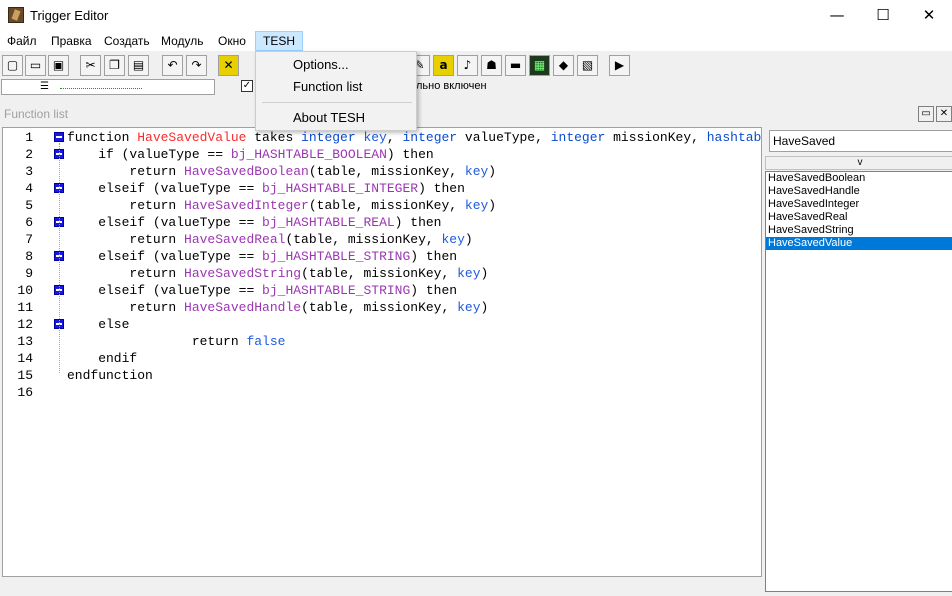 This screenshot has width=952, height=596. Describe the element at coordinates (515, 65) in the screenshot. I see `keyboard-icon: ▬` at that location.